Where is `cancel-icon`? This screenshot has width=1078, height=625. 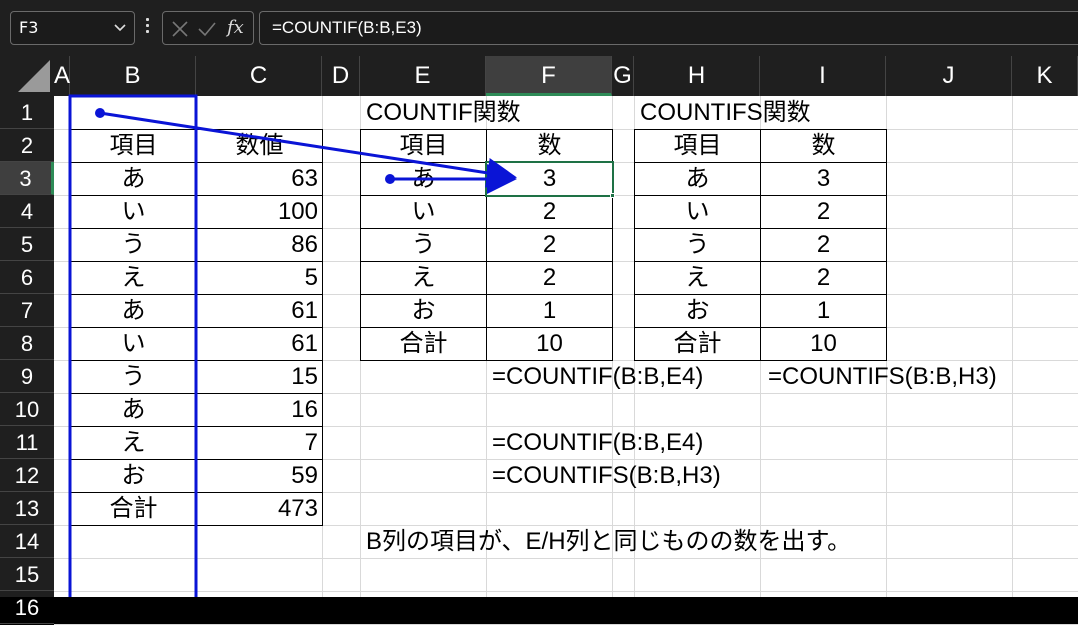 cancel-icon is located at coordinates (180, 29).